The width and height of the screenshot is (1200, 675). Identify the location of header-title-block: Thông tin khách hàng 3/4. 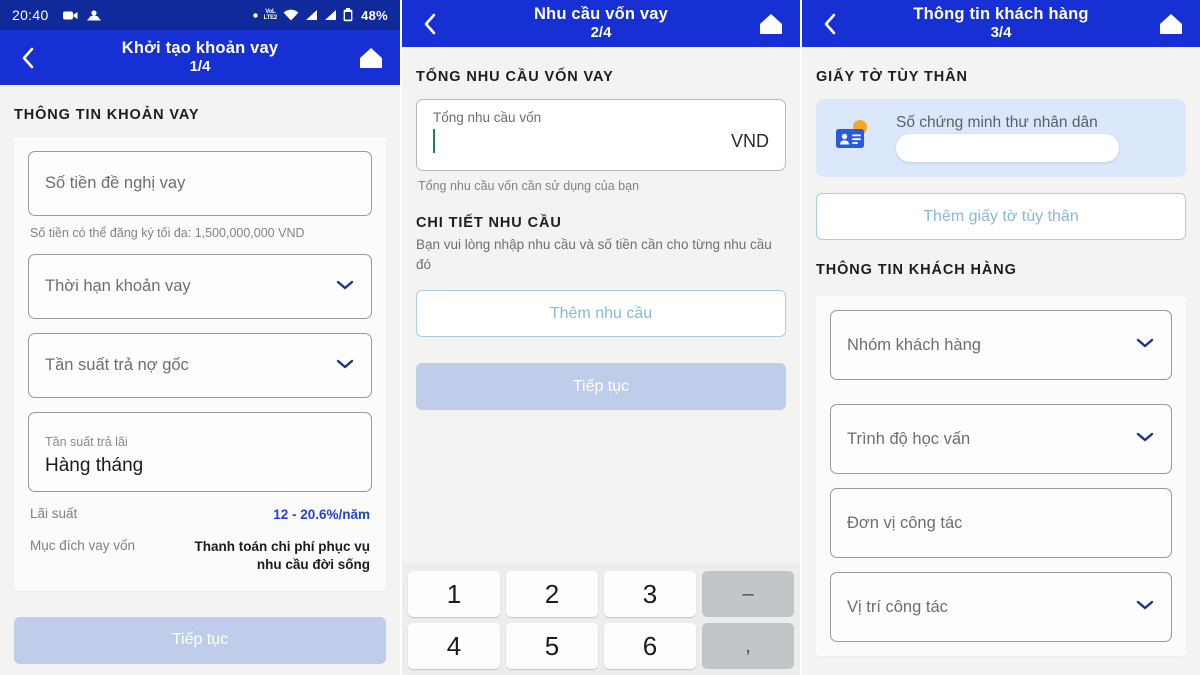
(1001, 23).